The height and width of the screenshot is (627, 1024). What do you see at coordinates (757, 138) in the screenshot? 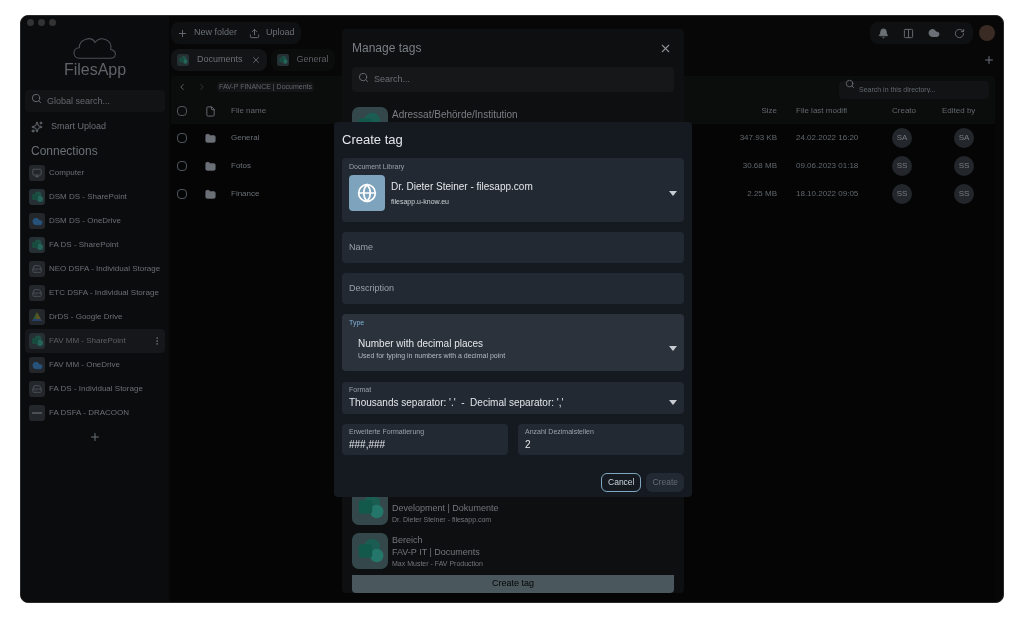
I see `file-size: 347.93 KB` at bounding box center [757, 138].